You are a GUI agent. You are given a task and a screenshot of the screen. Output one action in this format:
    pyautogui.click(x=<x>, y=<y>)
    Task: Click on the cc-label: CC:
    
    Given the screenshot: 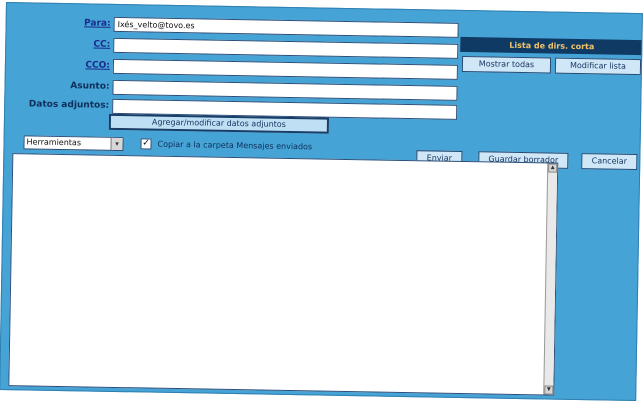 What is the action you would take?
    pyautogui.click(x=88, y=44)
    